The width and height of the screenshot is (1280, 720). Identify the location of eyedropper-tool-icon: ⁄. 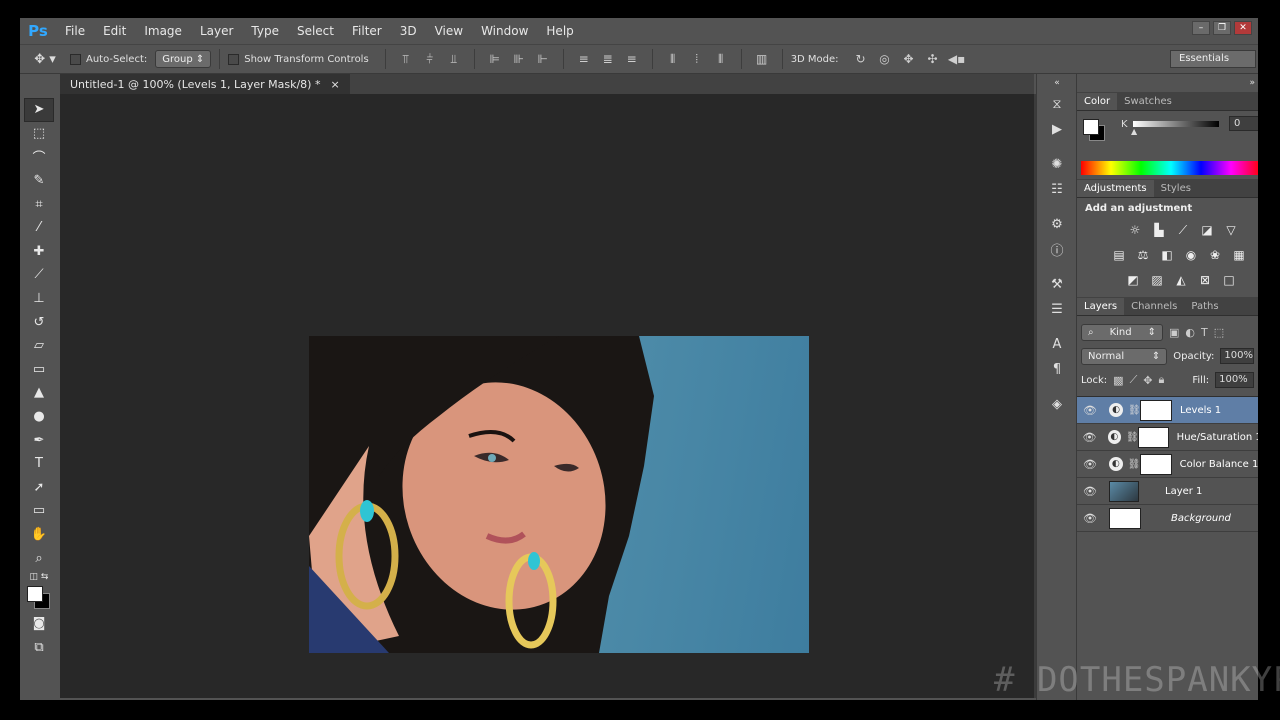
(39, 228).